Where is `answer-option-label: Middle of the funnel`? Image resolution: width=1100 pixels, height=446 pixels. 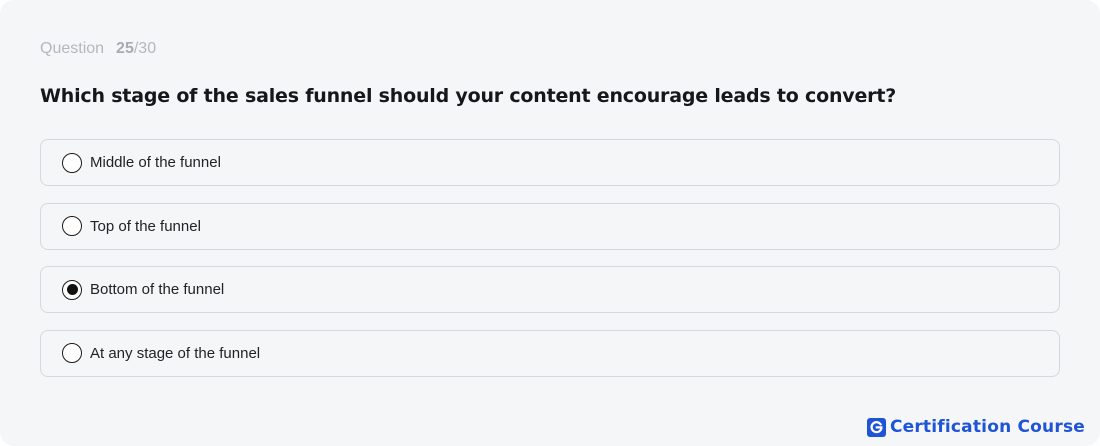
answer-option-label: Middle of the funnel is located at coordinates (155, 162).